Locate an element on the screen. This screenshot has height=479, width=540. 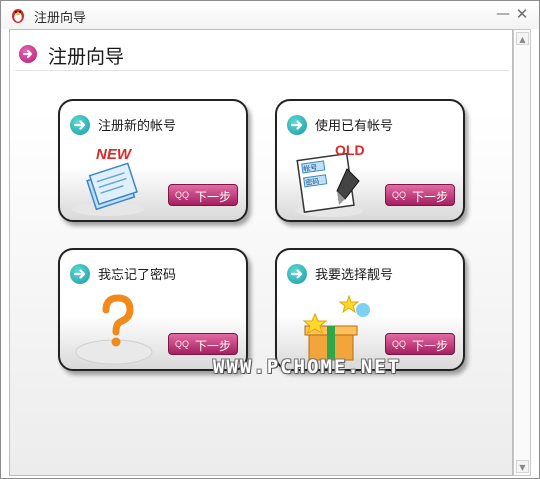
scroll-up-arrow: ▲ is located at coordinates (522, 38).